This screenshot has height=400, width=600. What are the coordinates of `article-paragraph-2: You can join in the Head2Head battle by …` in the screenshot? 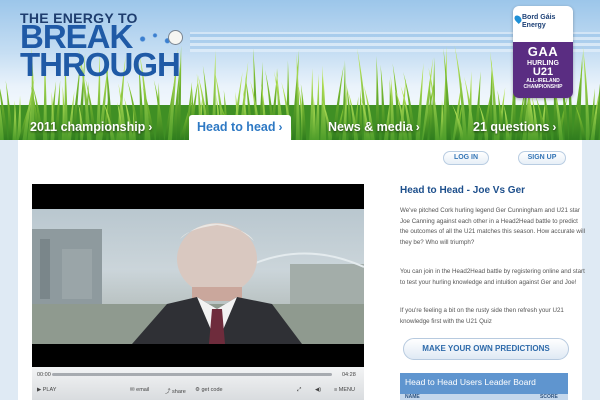 It's located at (492, 277).